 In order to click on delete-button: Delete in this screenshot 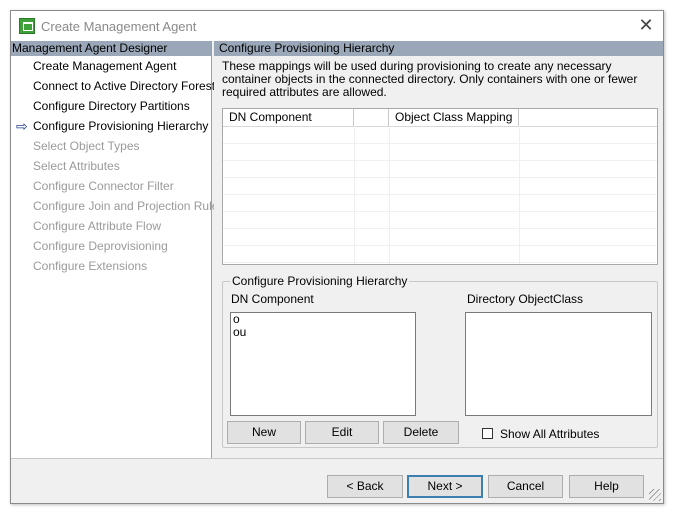, I will do `click(421, 432)`.